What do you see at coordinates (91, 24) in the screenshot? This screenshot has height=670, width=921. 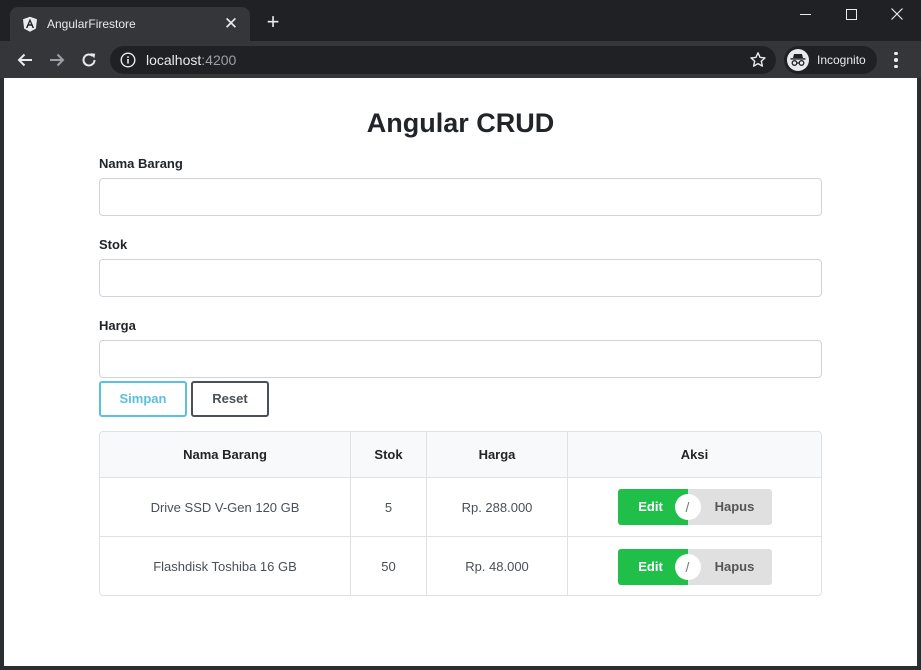 I see `tab-title: AngularFirestore` at bounding box center [91, 24].